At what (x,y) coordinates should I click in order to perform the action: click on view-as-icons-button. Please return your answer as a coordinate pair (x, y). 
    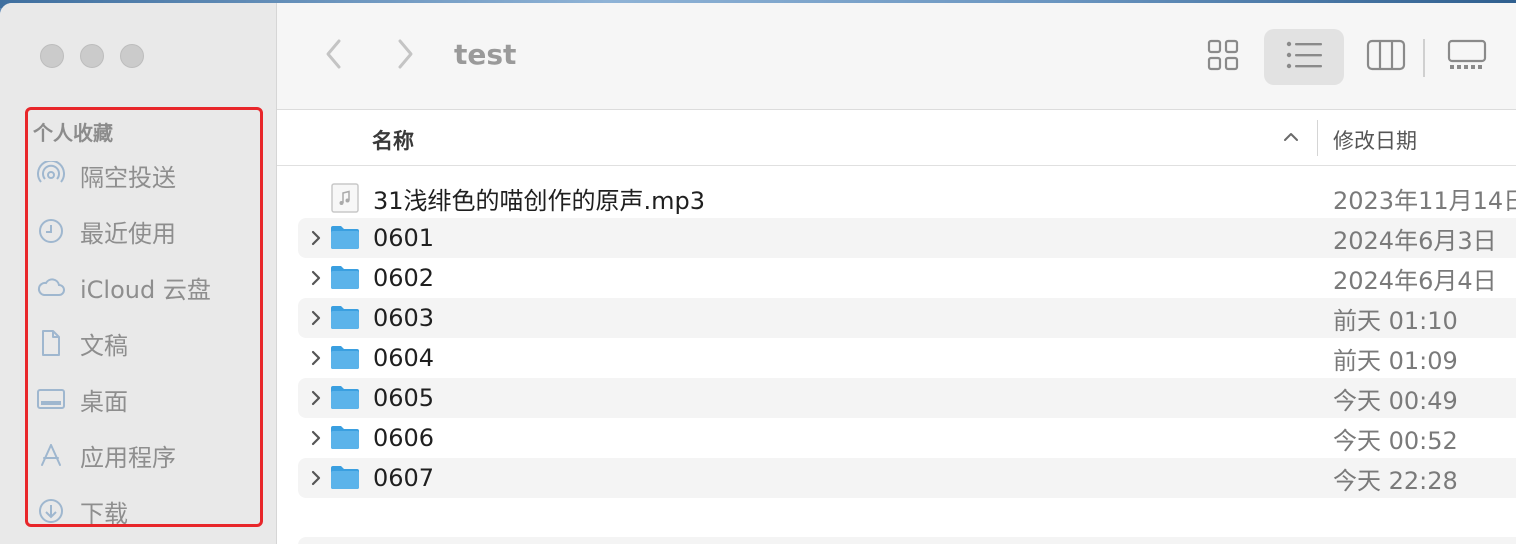
    Looking at the image, I should click on (1223, 57).